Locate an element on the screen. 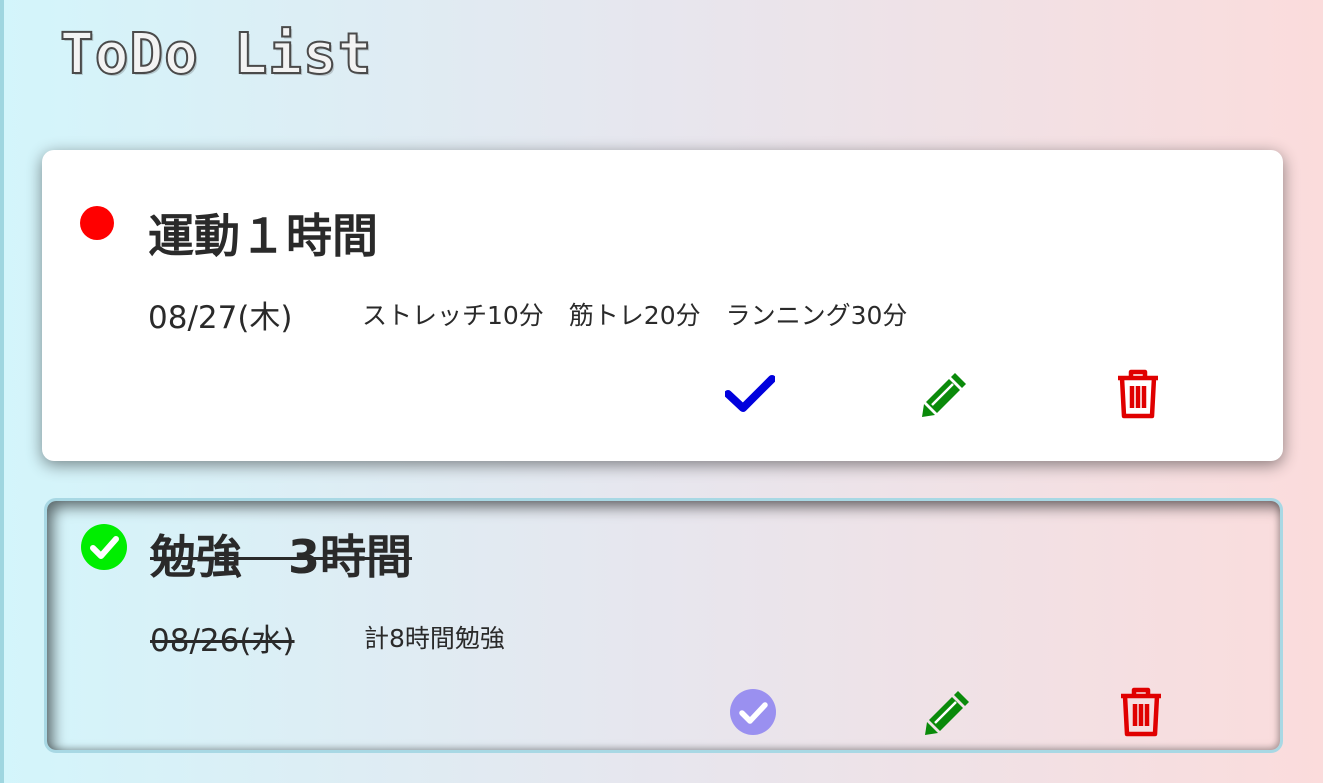 This screenshot has height=783, width=1323. todo-title: 勉強 3時間 is located at coordinates (281, 557).